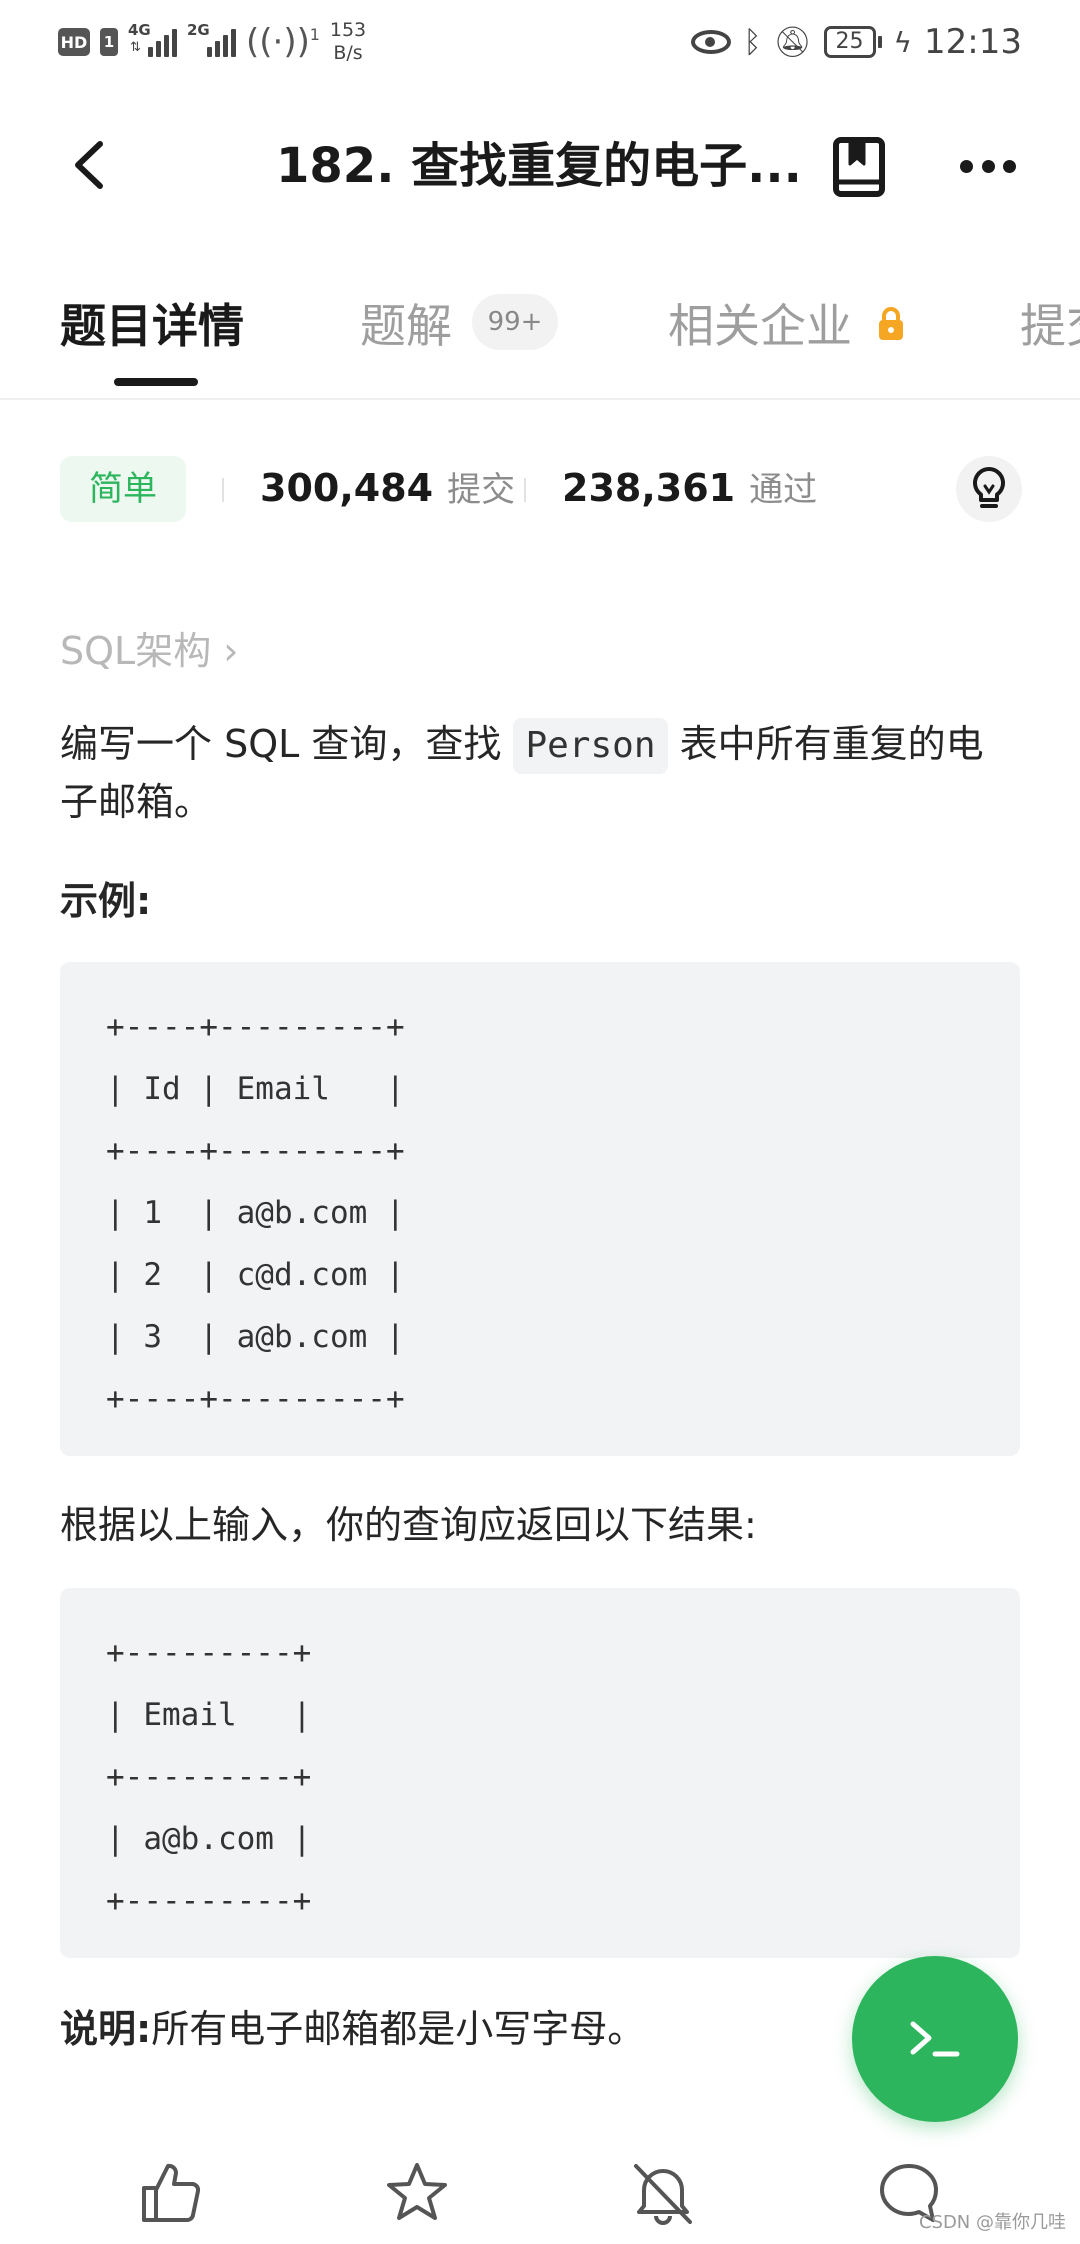  Describe the element at coordinates (348, 53) in the screenshot. I see `network-speed-unit: B/s` at that location.